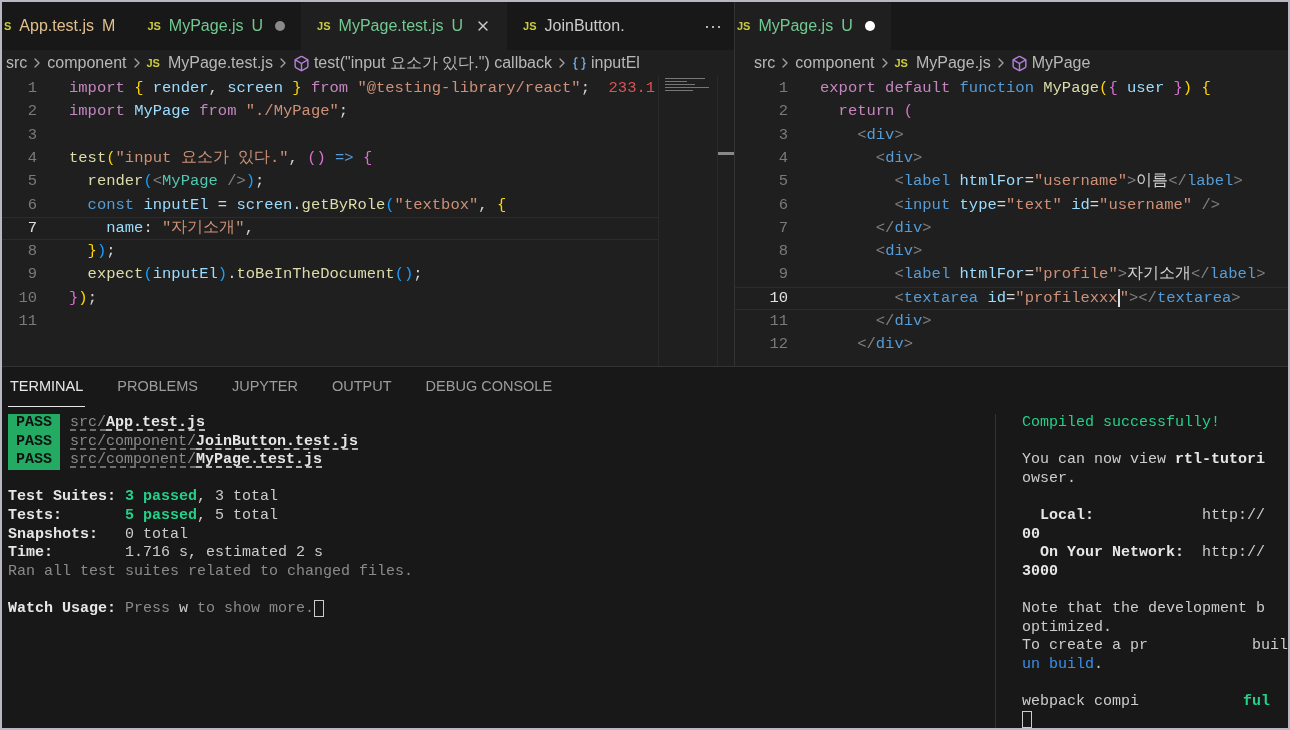  Describe the element at coordinates (196, 460) in the screenshot. I see `terminal-text: src/component/MyPage.test.js` at that location.